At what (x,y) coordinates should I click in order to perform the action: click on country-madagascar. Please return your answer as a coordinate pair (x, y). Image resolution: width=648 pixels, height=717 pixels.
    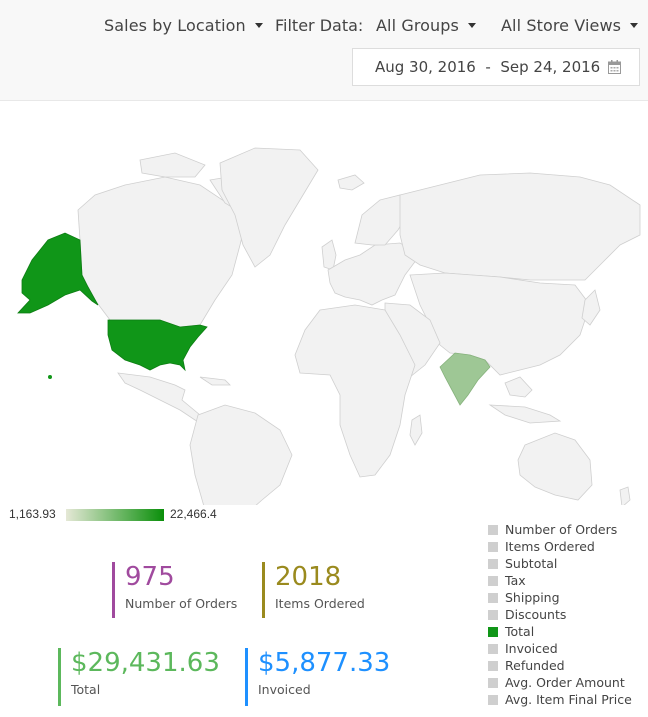
    Looking at the image, I should click on (416, 430).